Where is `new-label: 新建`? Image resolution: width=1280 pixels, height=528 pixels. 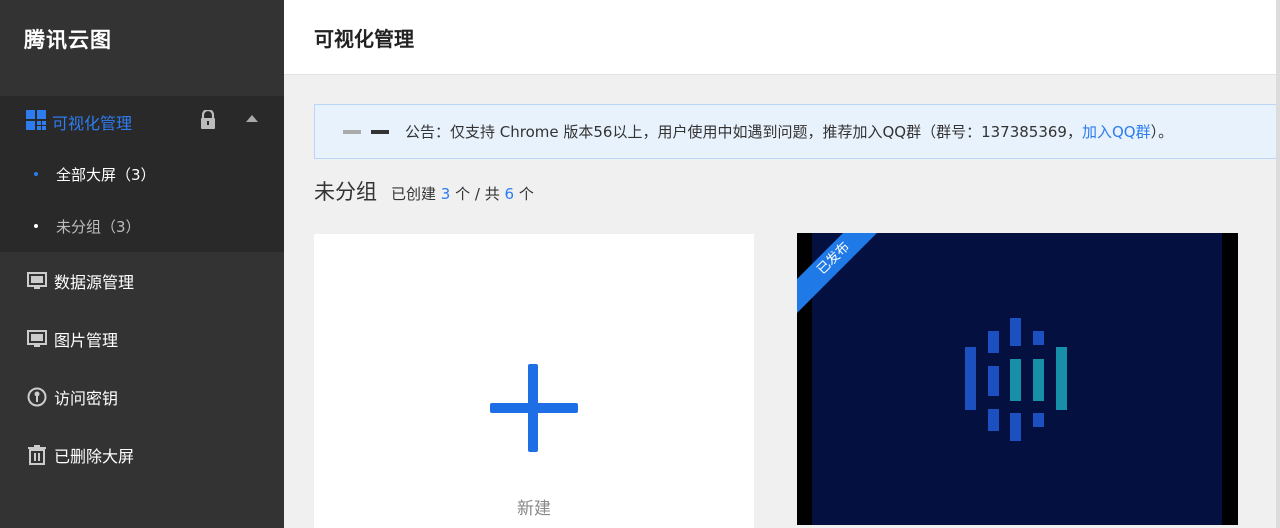 new-label: 新建 is located at coordinates (534, 509).